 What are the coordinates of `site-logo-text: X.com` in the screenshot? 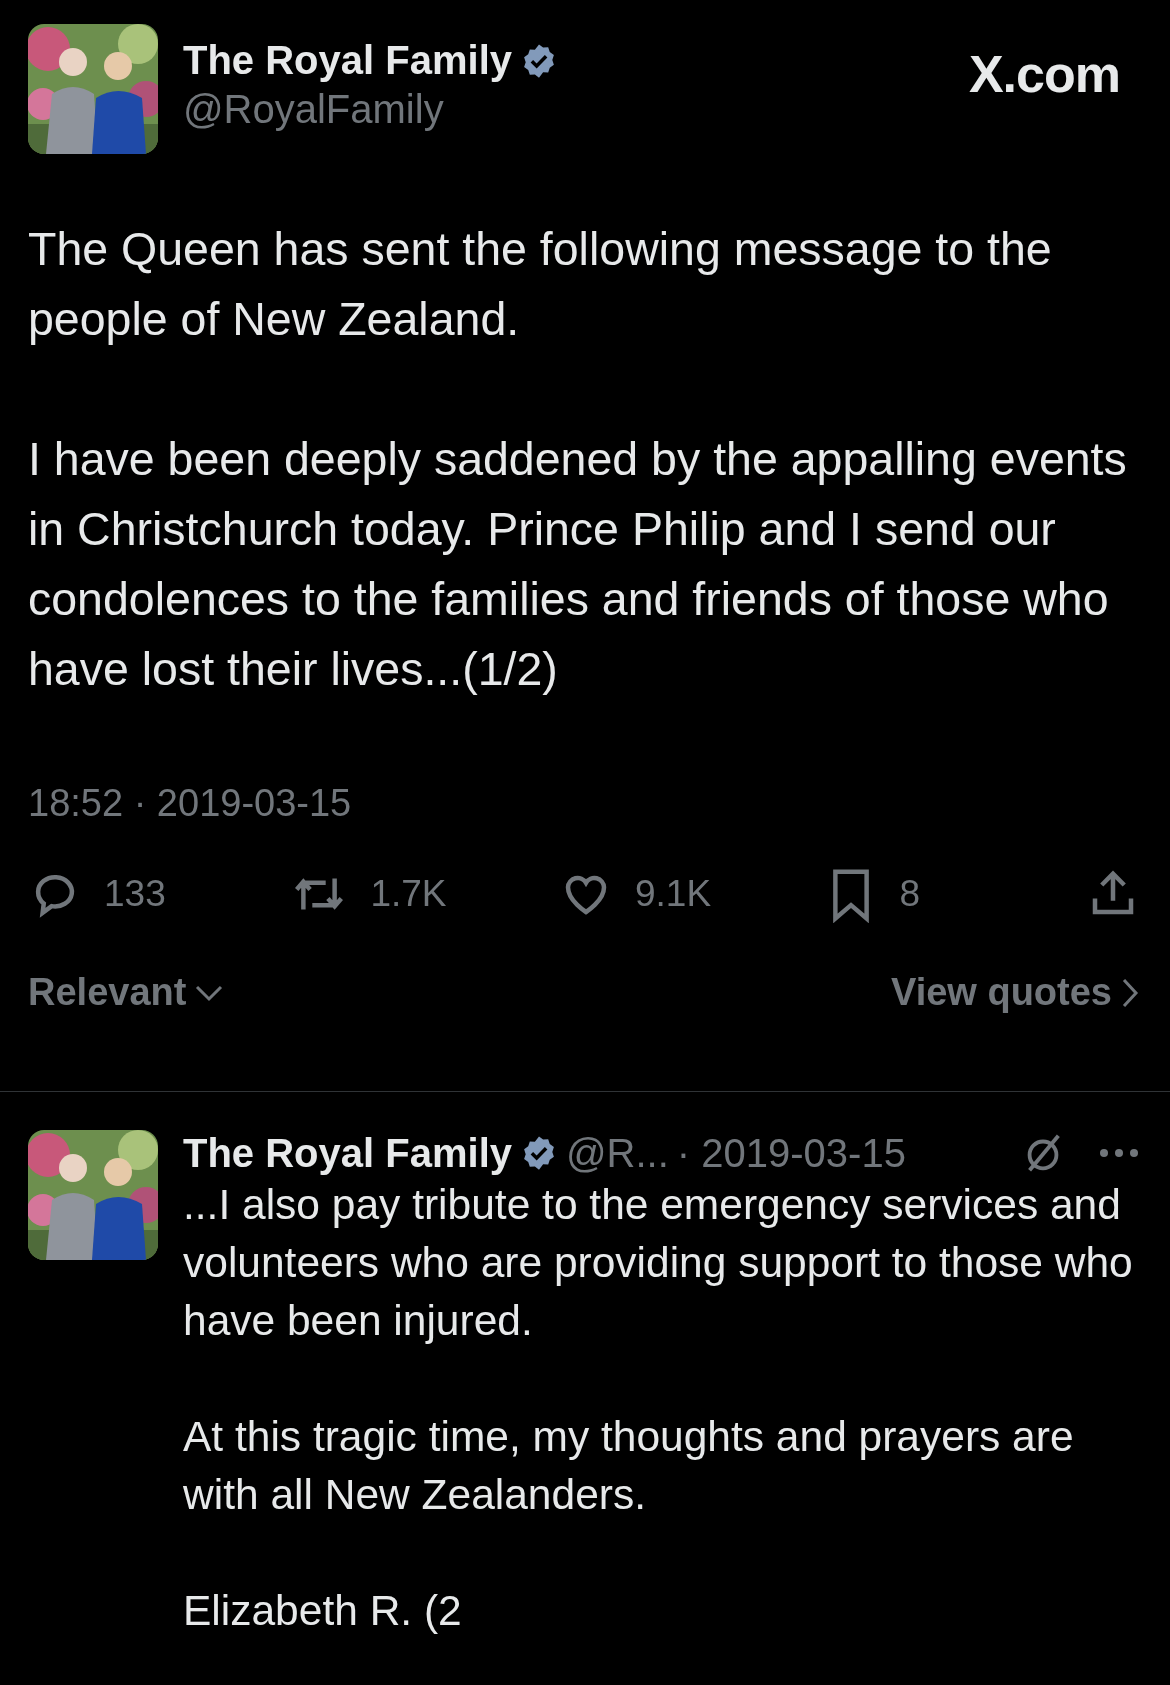 It's located at (1044, 74).